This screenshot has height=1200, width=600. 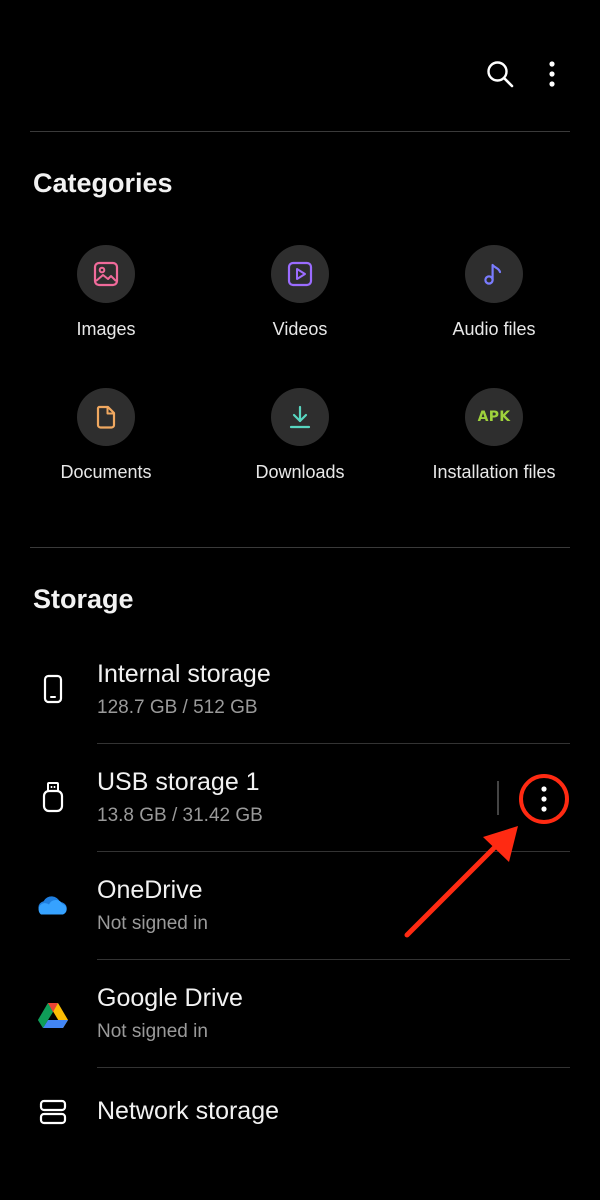 I want to click on category-installation-files: APK Installation files, so click(x=494, y=435).